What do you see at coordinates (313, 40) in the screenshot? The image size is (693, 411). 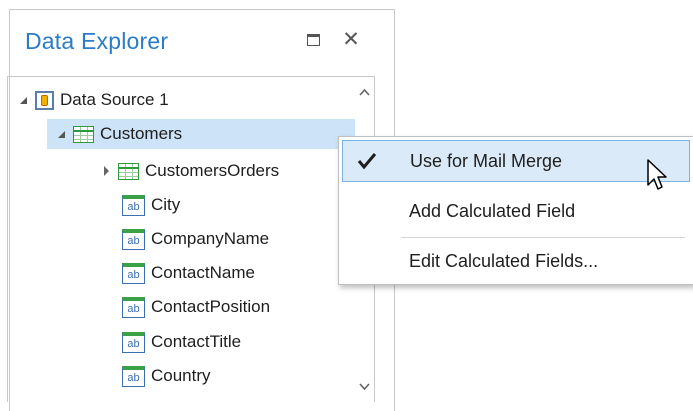 I see `maximize-icon` at bounding box center [313, 40].